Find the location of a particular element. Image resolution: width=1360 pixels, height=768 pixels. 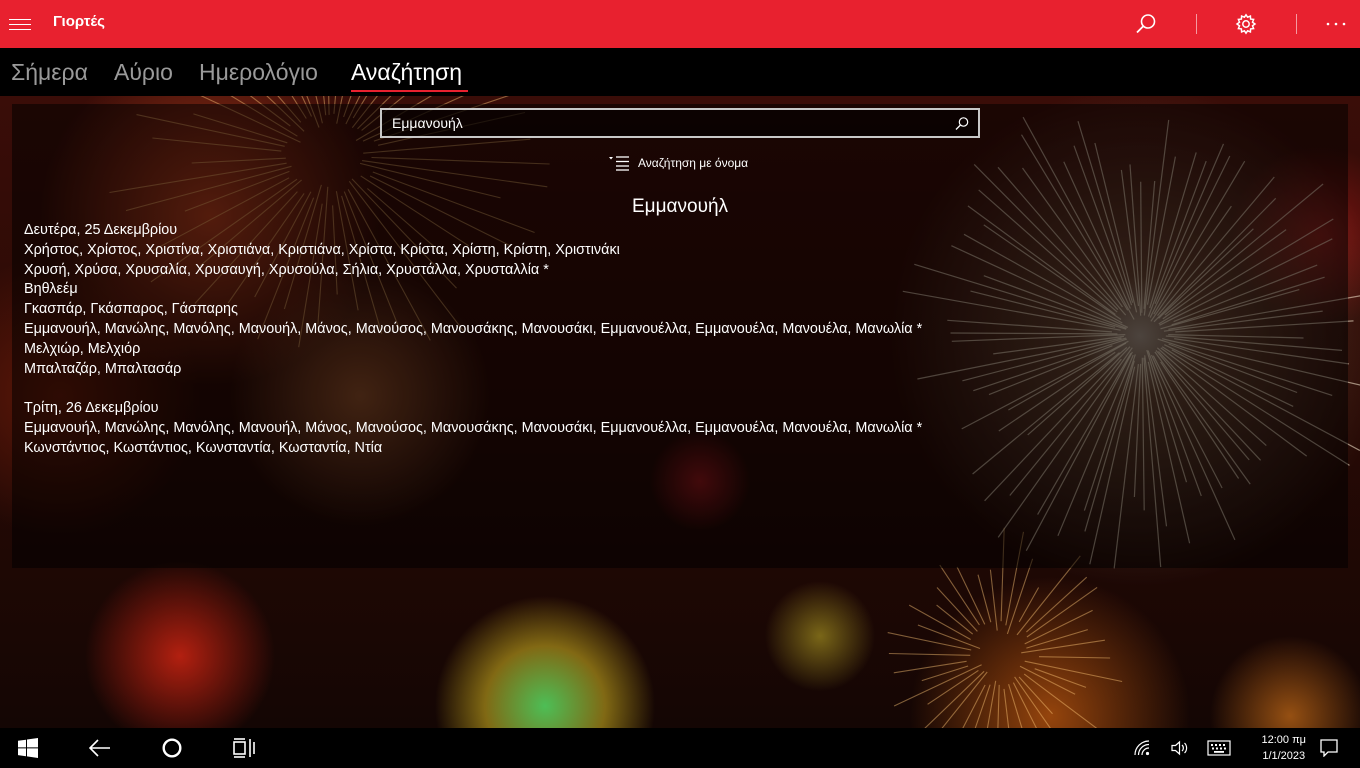

notification-icon is located at coordinates (1329, 748).